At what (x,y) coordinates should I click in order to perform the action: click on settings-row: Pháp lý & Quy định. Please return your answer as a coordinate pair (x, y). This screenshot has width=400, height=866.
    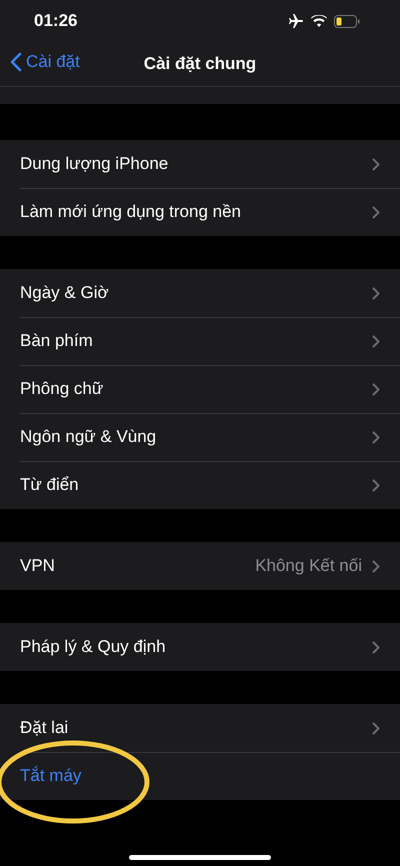
    Looking at the image, I should click on (200, 647).